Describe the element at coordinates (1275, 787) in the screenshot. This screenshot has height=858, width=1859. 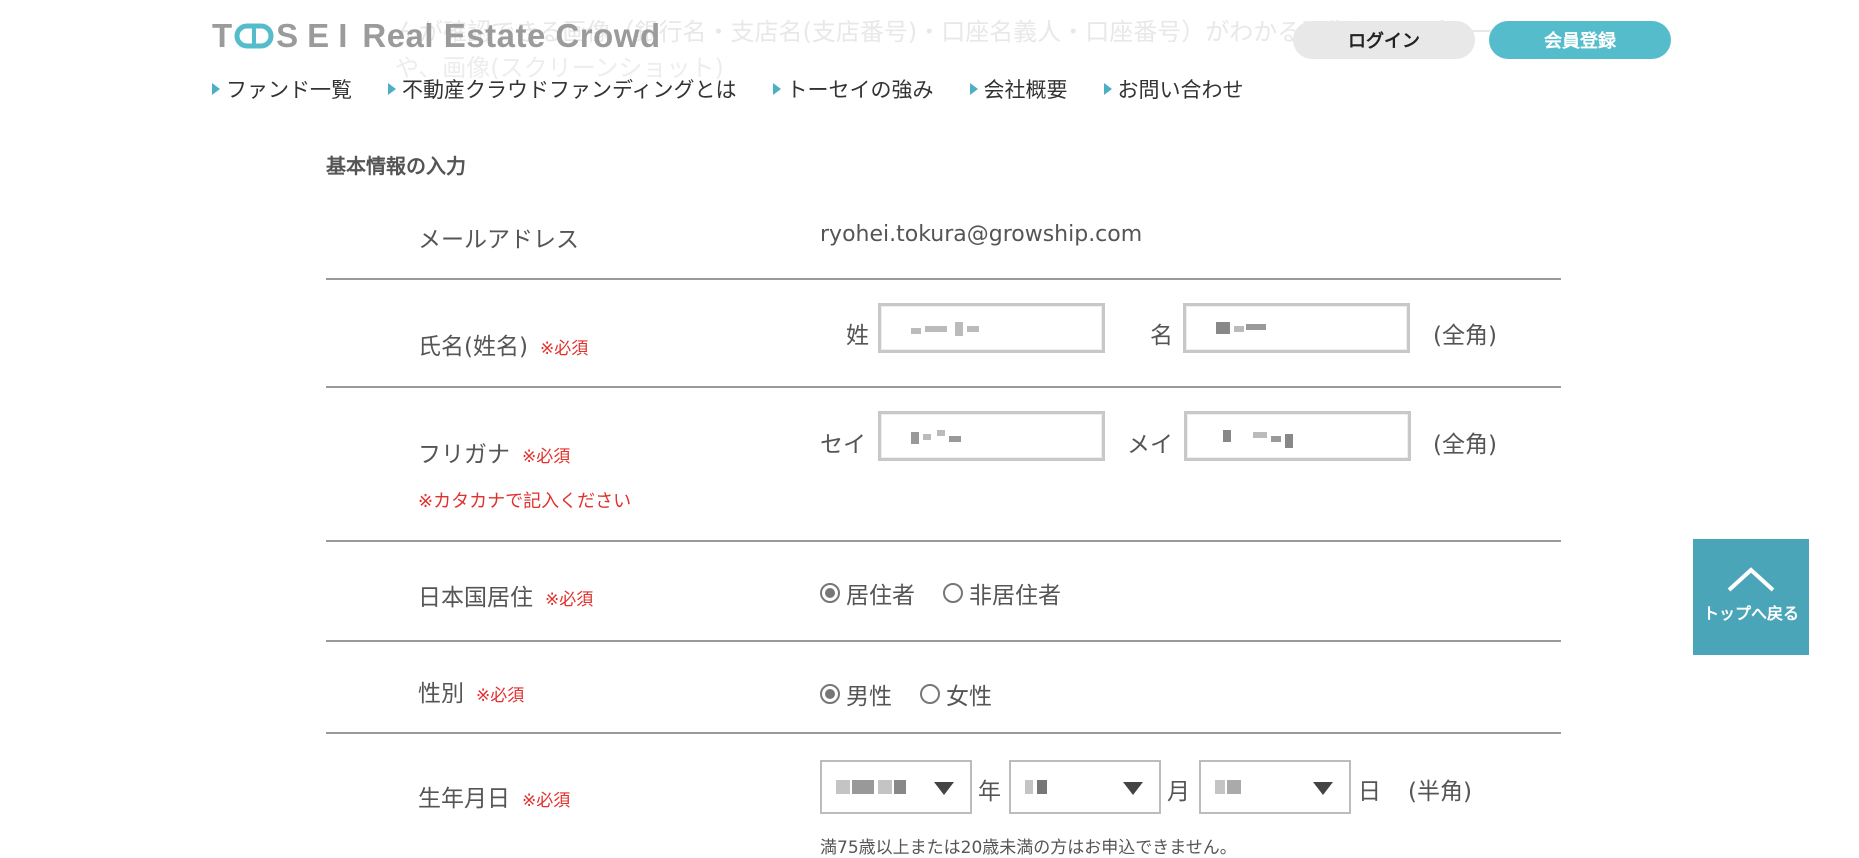
I see `birth-day-select` at that location.